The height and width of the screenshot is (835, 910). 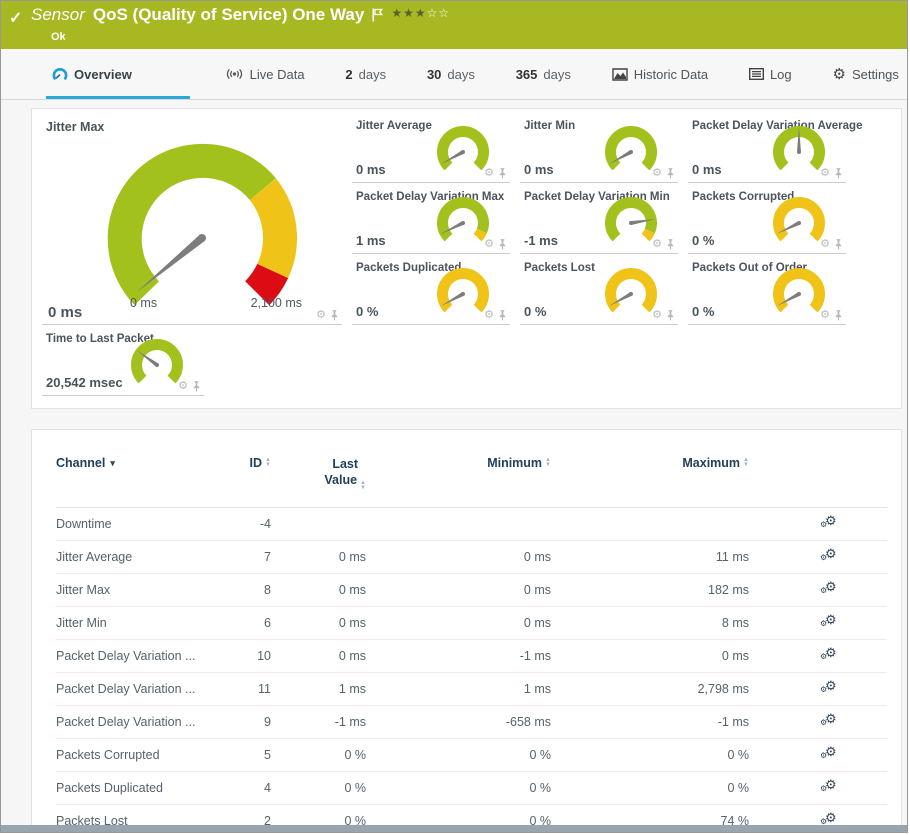 What do you see at coordinates (528, 722) in the screenshot?
I see `channel-minimum: -658 ms` at bounding box center [528, 722].